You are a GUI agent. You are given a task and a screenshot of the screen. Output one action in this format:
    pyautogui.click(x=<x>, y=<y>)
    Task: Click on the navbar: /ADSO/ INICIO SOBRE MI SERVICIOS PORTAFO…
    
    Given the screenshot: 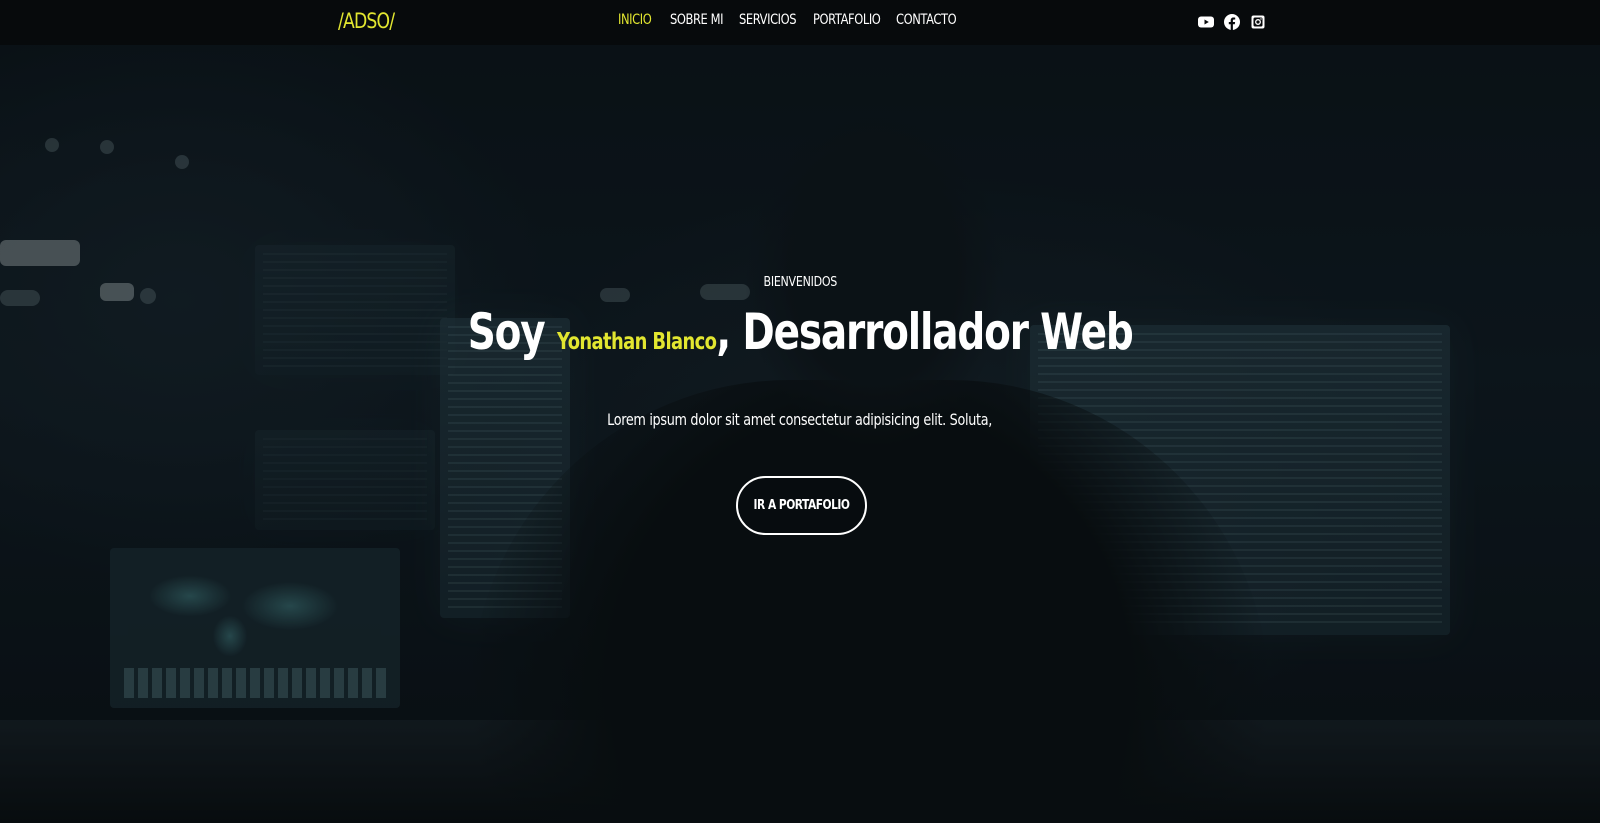 What is the action you would take?
    pyautogui.click(x=800, y=22)
    